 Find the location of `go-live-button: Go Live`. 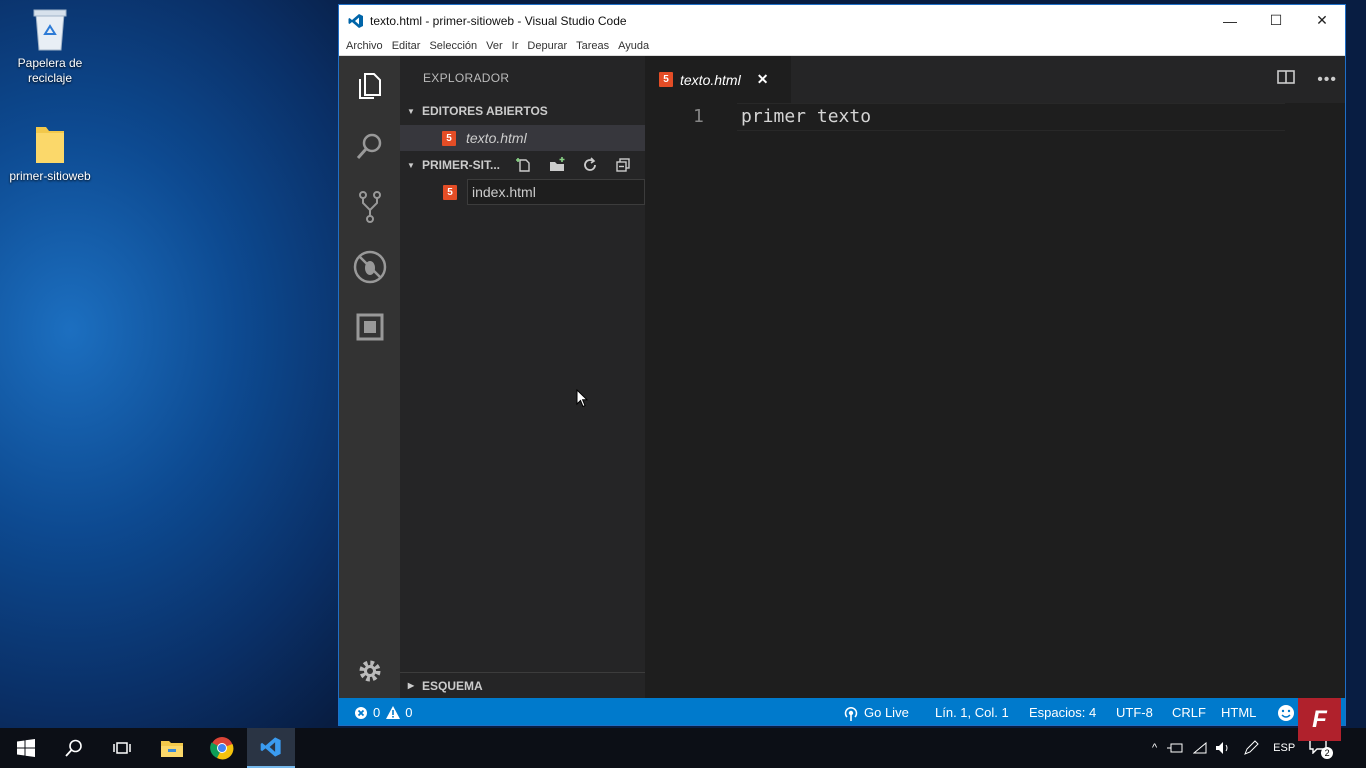

go-live-button: Go Live is located at coordinates (876, 711).